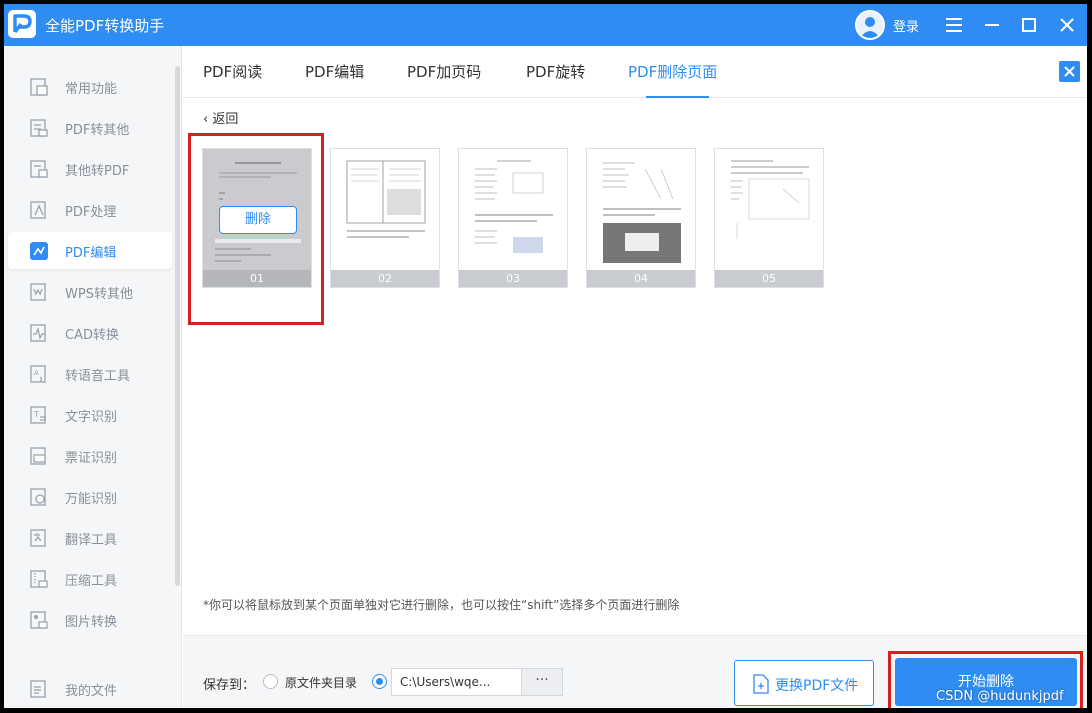 Image resolution: width=1092 pixels, height=713 pixels. I want to click on other-to-pdf-icon, so click(39, 169).